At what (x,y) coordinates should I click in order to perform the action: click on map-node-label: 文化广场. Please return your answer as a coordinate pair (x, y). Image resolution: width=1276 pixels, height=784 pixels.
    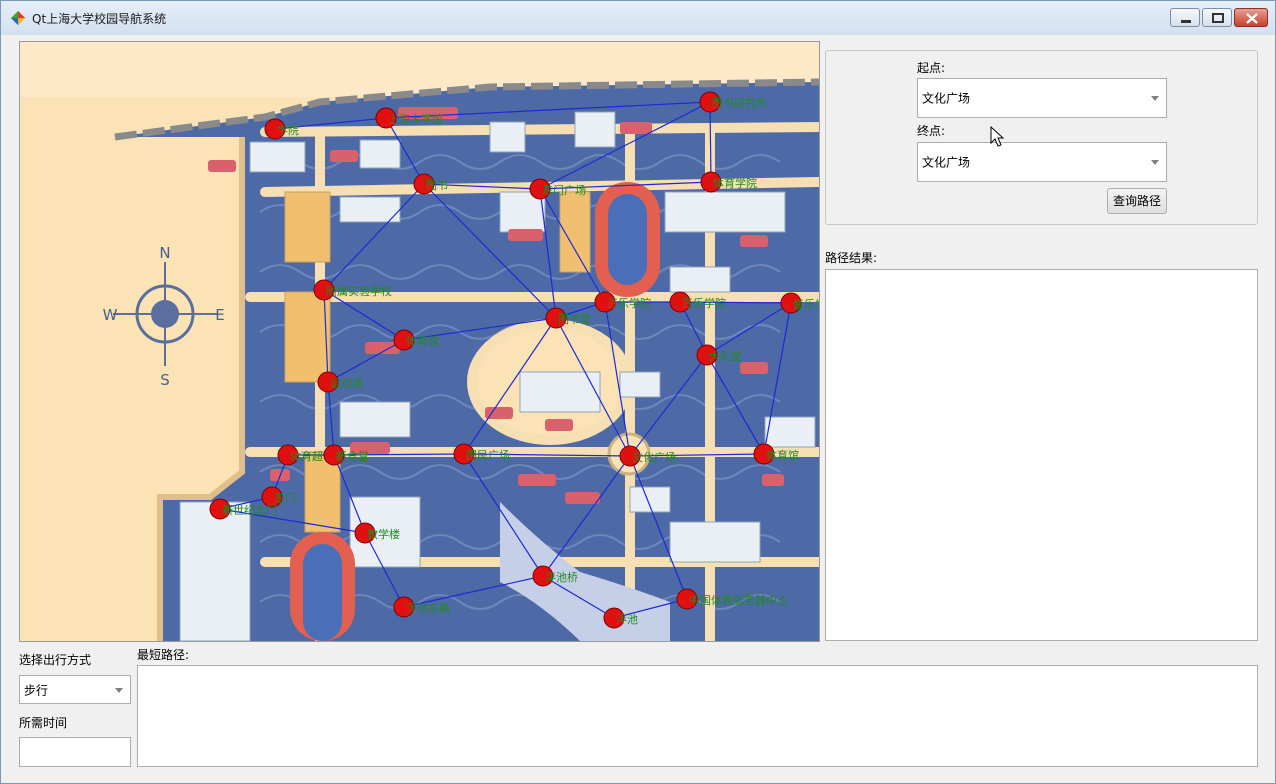
    Looking at the image, I should click on (654, 457).